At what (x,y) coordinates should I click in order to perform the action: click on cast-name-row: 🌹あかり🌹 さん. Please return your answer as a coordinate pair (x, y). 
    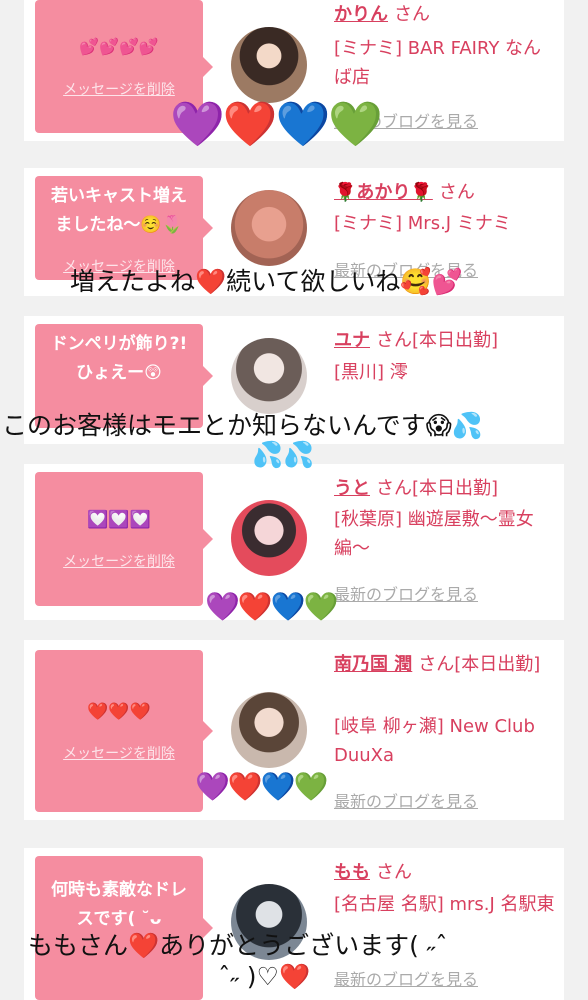
    Looking at the image, I should click on (444, 192).